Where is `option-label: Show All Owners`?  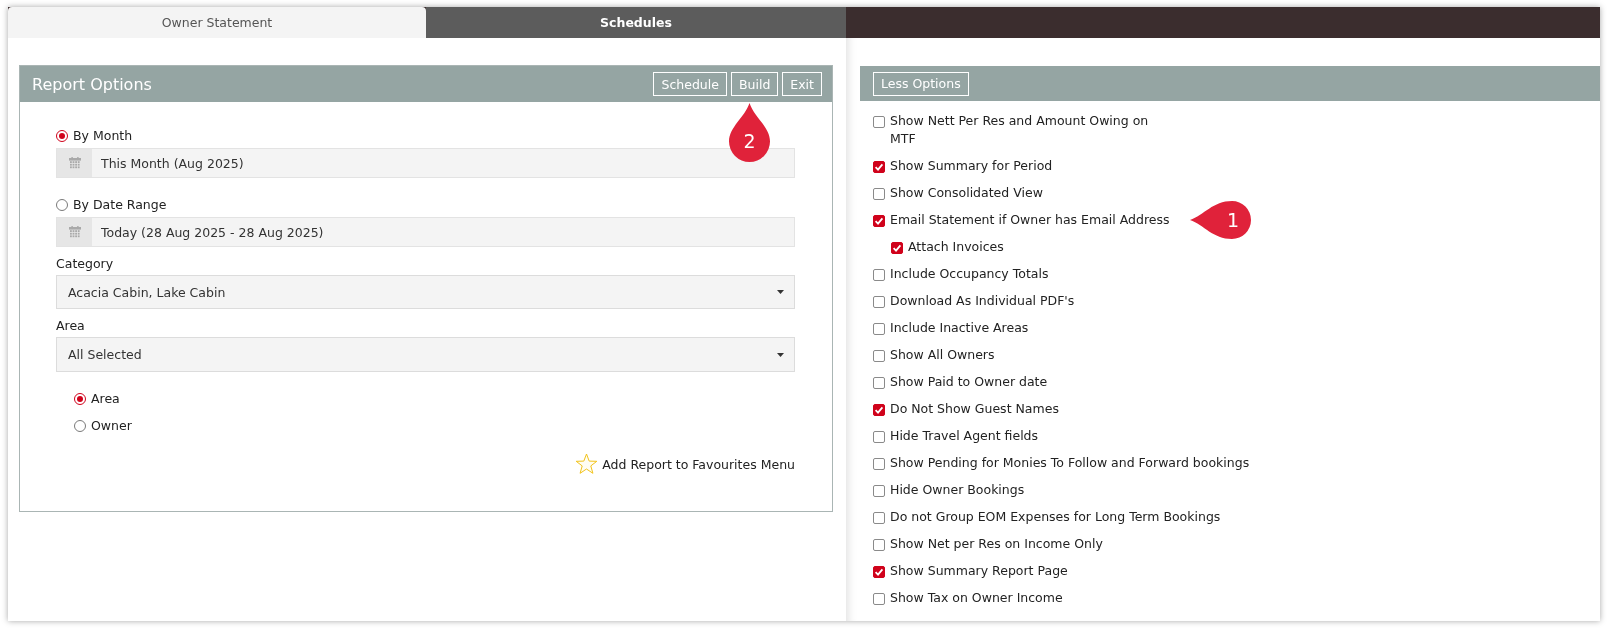 option-label: Show All Owners is located at coordinates (942, 354).